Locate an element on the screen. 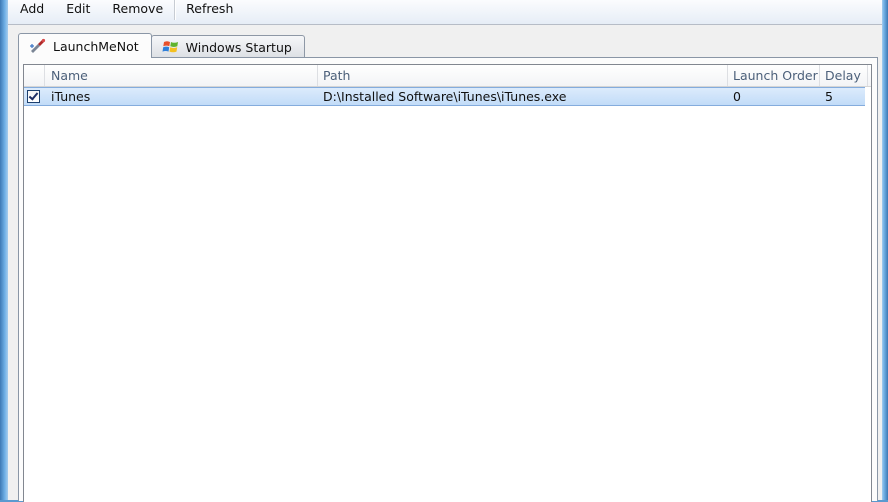 This screenshot has width=888, height=502. column-header-check is located at coordinates (34, 75).